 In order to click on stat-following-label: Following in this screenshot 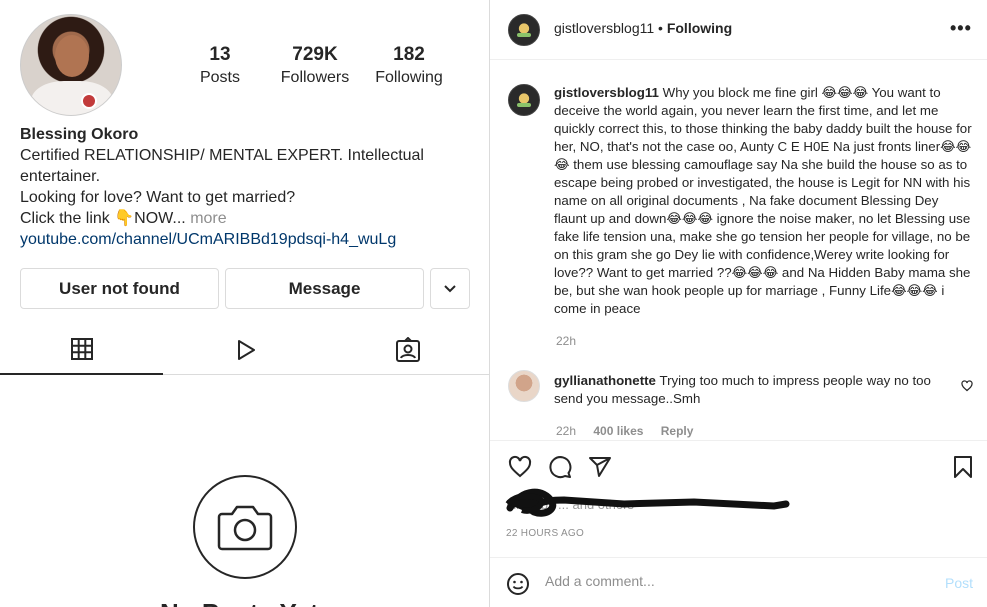, I will do `click(409, 77)`.